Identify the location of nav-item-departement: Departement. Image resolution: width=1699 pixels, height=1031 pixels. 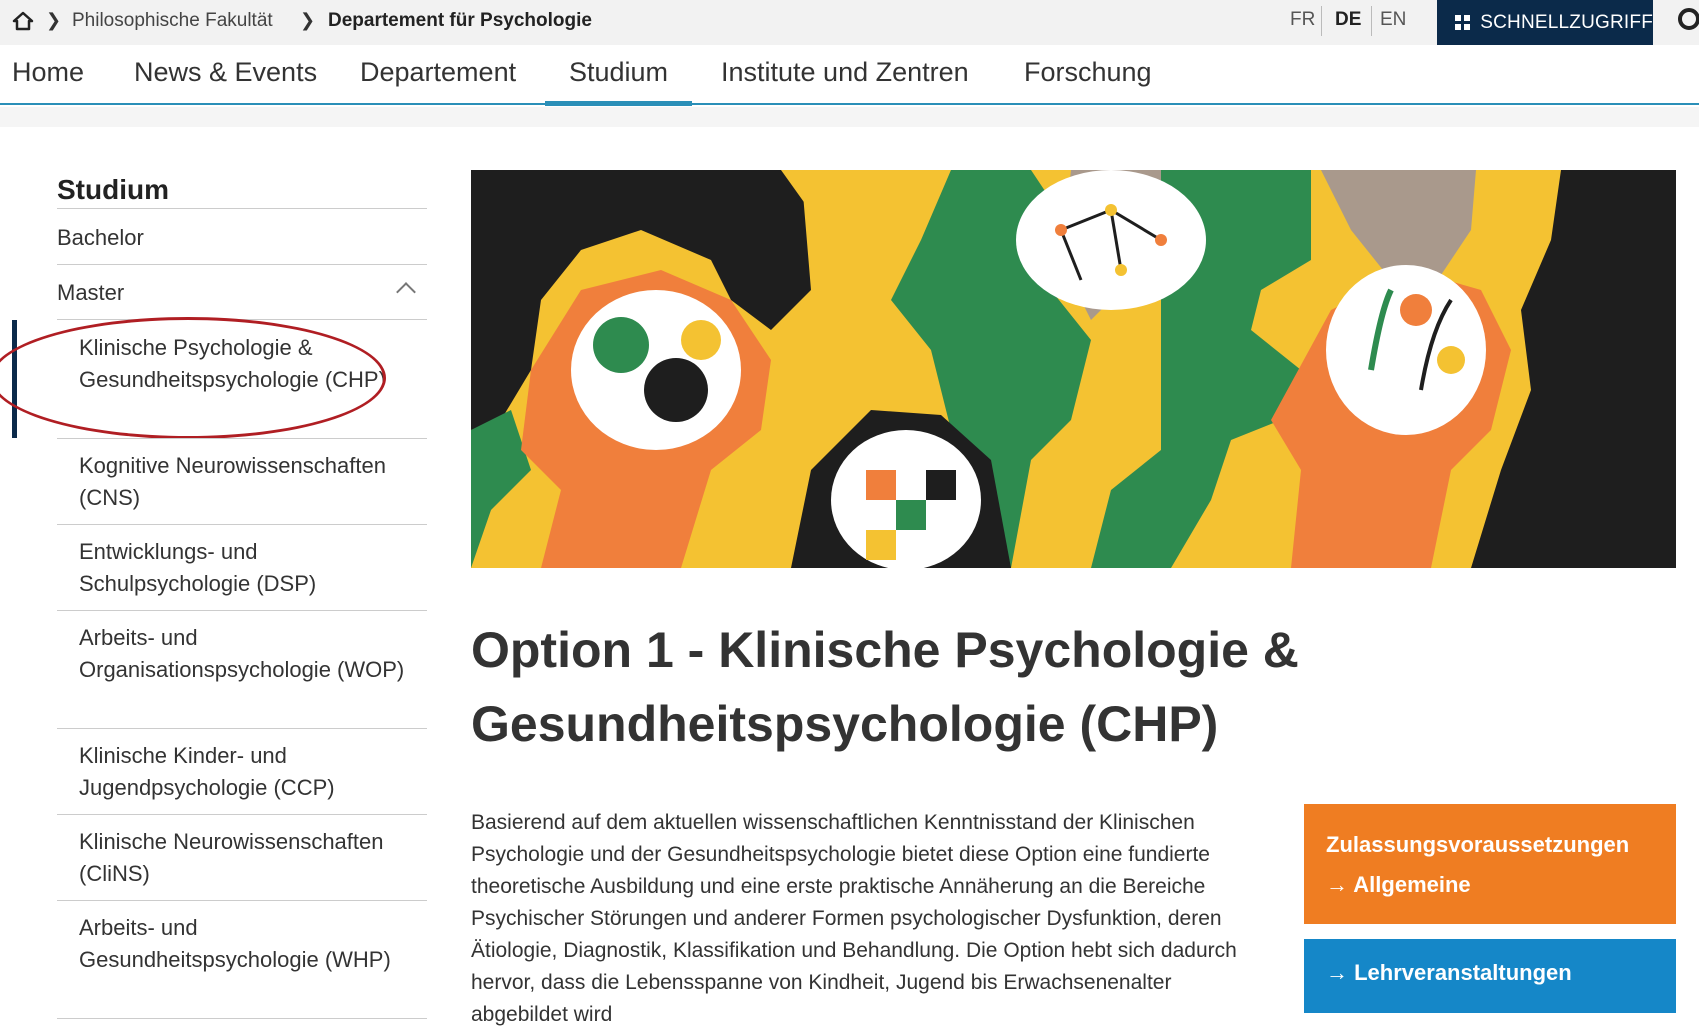
(438, 72).